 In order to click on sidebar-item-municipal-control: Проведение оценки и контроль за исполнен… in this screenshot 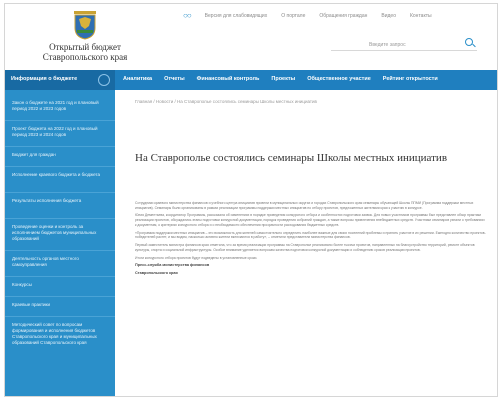, I will do `click(61, 233)`.